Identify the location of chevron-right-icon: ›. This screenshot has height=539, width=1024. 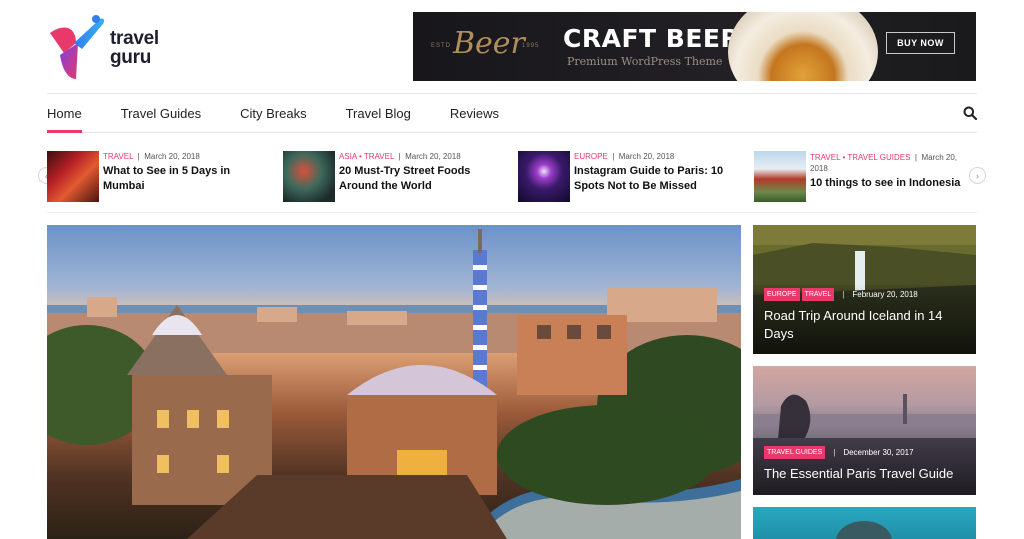
(977, 175).